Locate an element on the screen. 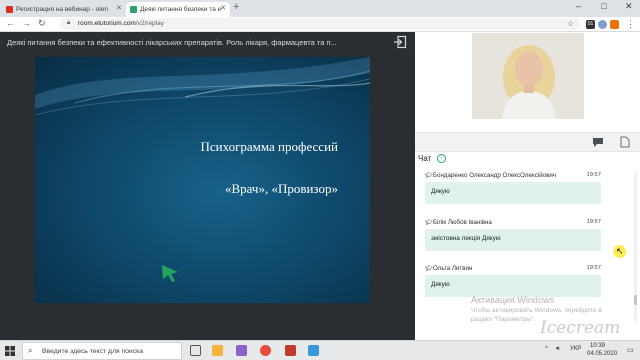 This screenshot has height=360, width=640. clock-date: 04.05.2020 is located at coordinates (602, 354).